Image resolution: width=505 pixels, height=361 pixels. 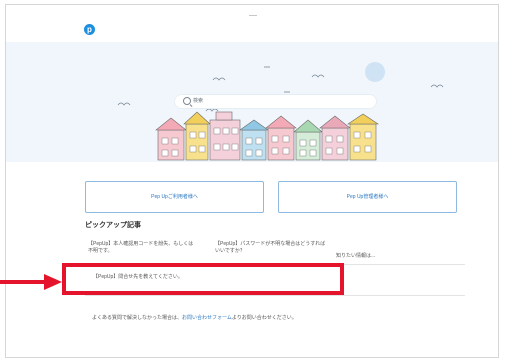 I want to click on footer-text: よりお問い合わせください。, so click(x=264, y=318).